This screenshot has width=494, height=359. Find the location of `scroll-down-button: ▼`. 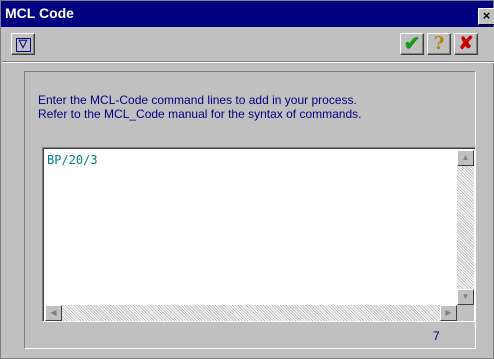

scroll-down-button: ▼ is located at coordinates (465, 297).